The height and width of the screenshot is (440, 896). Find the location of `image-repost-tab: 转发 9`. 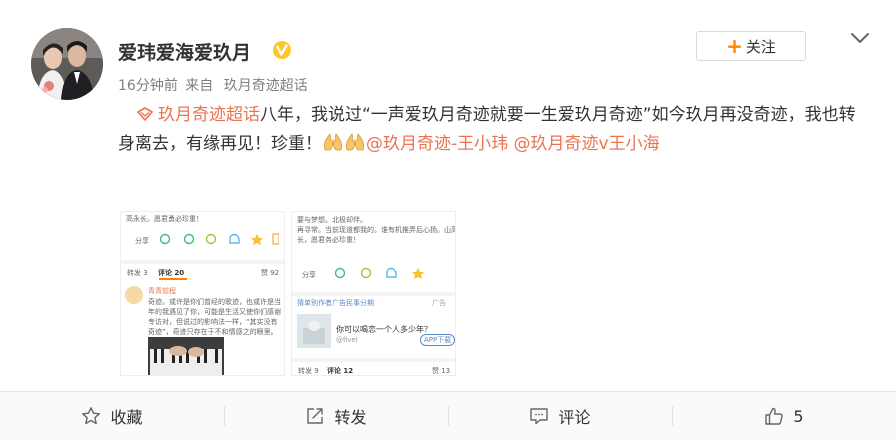

image-repost-tab: 转发 9 is located at coordinates (308, 371).